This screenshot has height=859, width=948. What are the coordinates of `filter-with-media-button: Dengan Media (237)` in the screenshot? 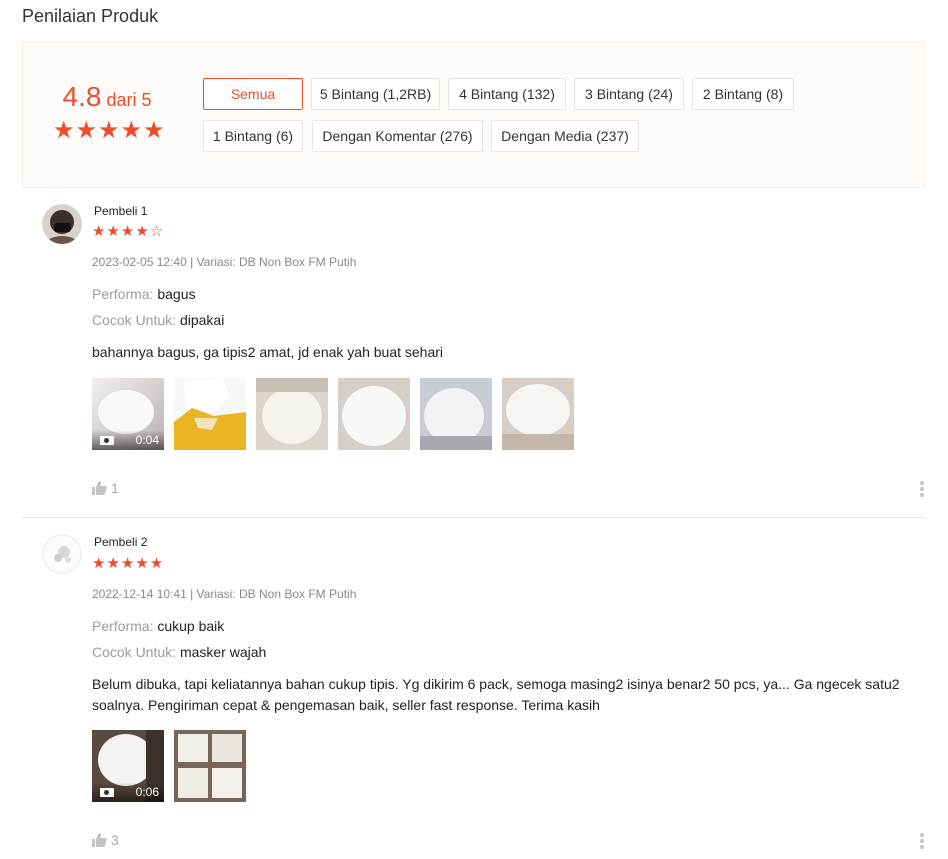 It's located at (565, 136).